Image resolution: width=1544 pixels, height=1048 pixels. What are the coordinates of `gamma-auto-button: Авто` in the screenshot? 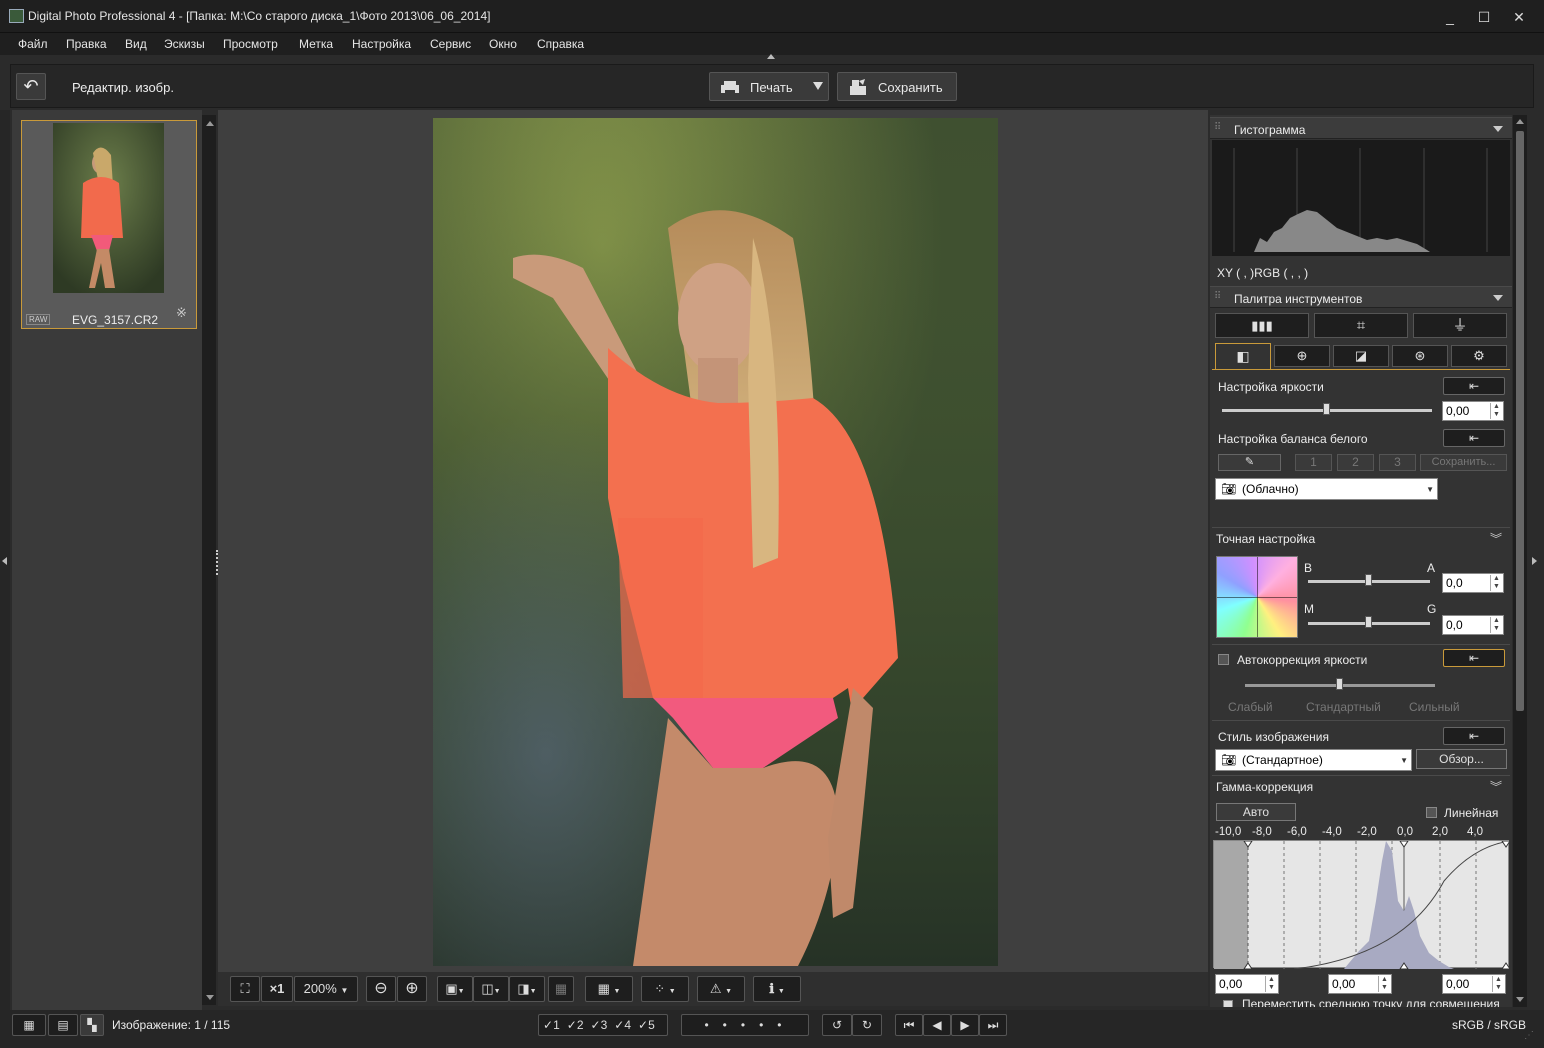 It's located at (1256, 812).